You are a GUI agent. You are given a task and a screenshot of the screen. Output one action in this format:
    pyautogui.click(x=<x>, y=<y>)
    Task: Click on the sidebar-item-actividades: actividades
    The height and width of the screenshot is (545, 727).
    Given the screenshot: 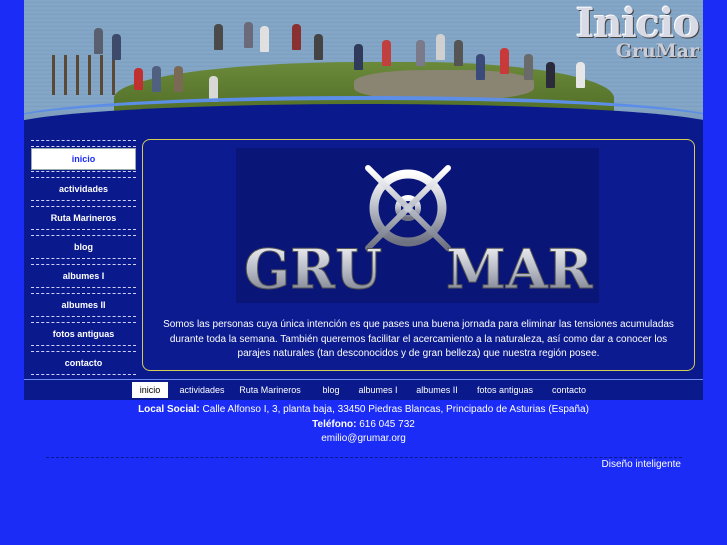 What is the action you would take?
    pyautogui.click(x=83, y=189)
    